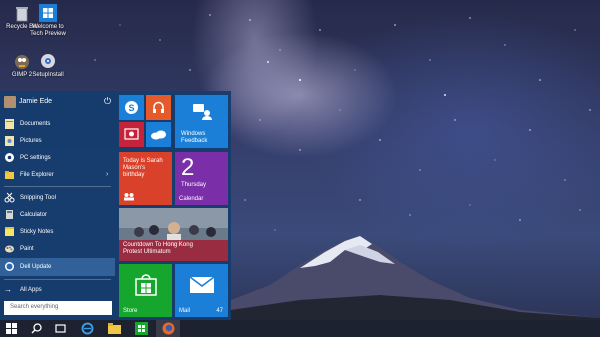 This screenshot has height=337, width=600. Describe the element at coordinates (145, 178) in the screenshot. I see `tile-people: Today is Sarah Mason's birthday` at that location.